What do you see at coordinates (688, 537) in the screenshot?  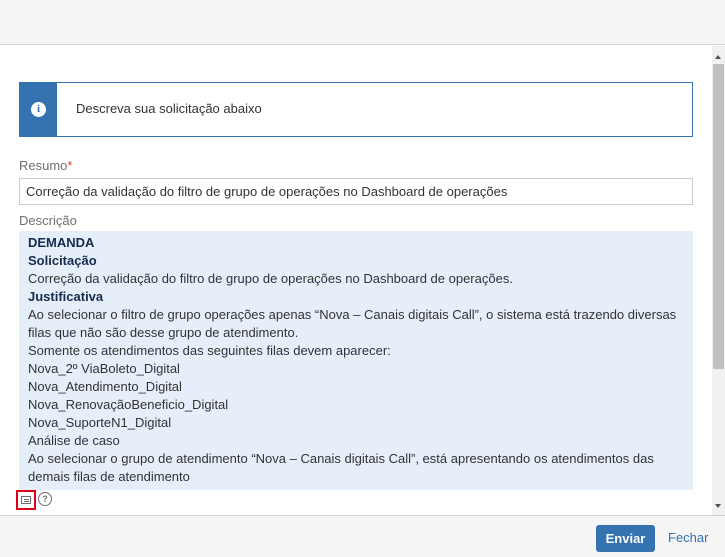 I see `close-link: Fechar` at bounding box center [688, 537].